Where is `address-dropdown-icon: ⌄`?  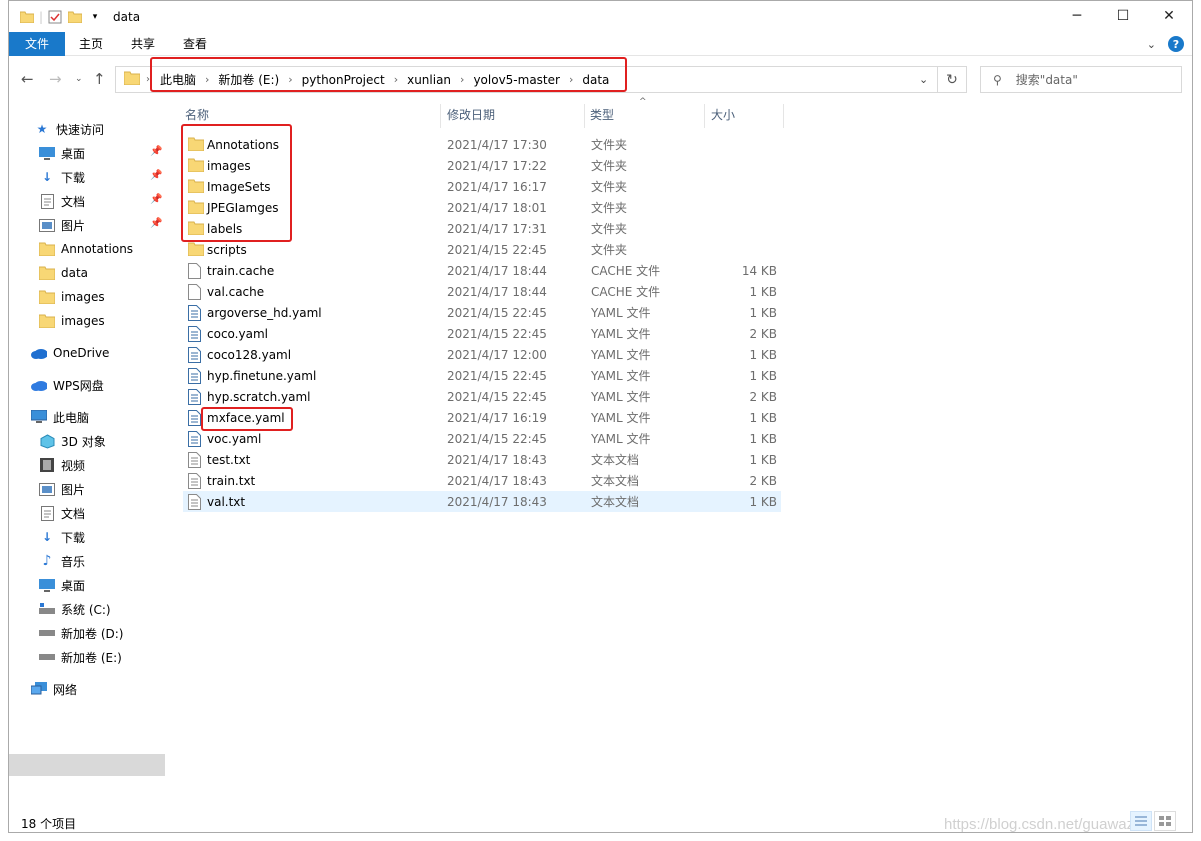
address-dropdown-icon: ⌄ is located at coordinates (923, 79).